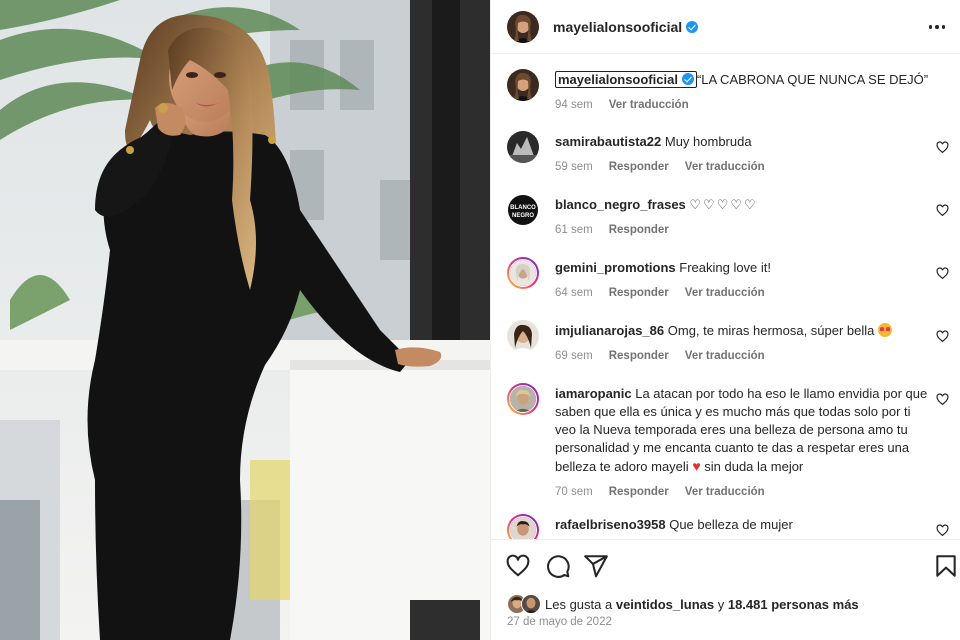 The width and height of the screenshot is (960, 640). What do you see at coordinates (696, 466) in the screenshot?
I see `red-heart-emoji-icon: ♥` at bounding box center [696, 466].